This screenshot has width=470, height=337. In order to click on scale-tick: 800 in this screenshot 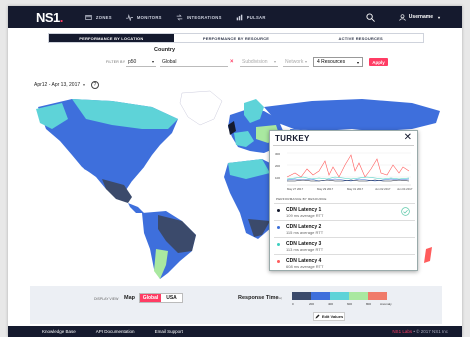, I will do `click(369, 304)`.